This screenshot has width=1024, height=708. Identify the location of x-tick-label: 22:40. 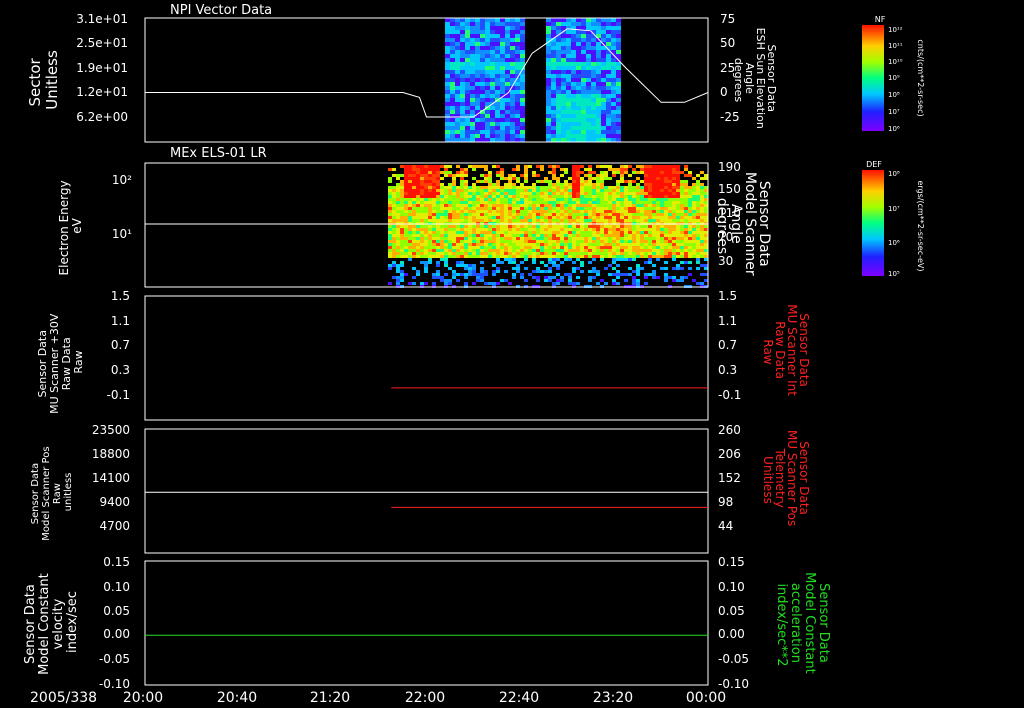
(519, 698).